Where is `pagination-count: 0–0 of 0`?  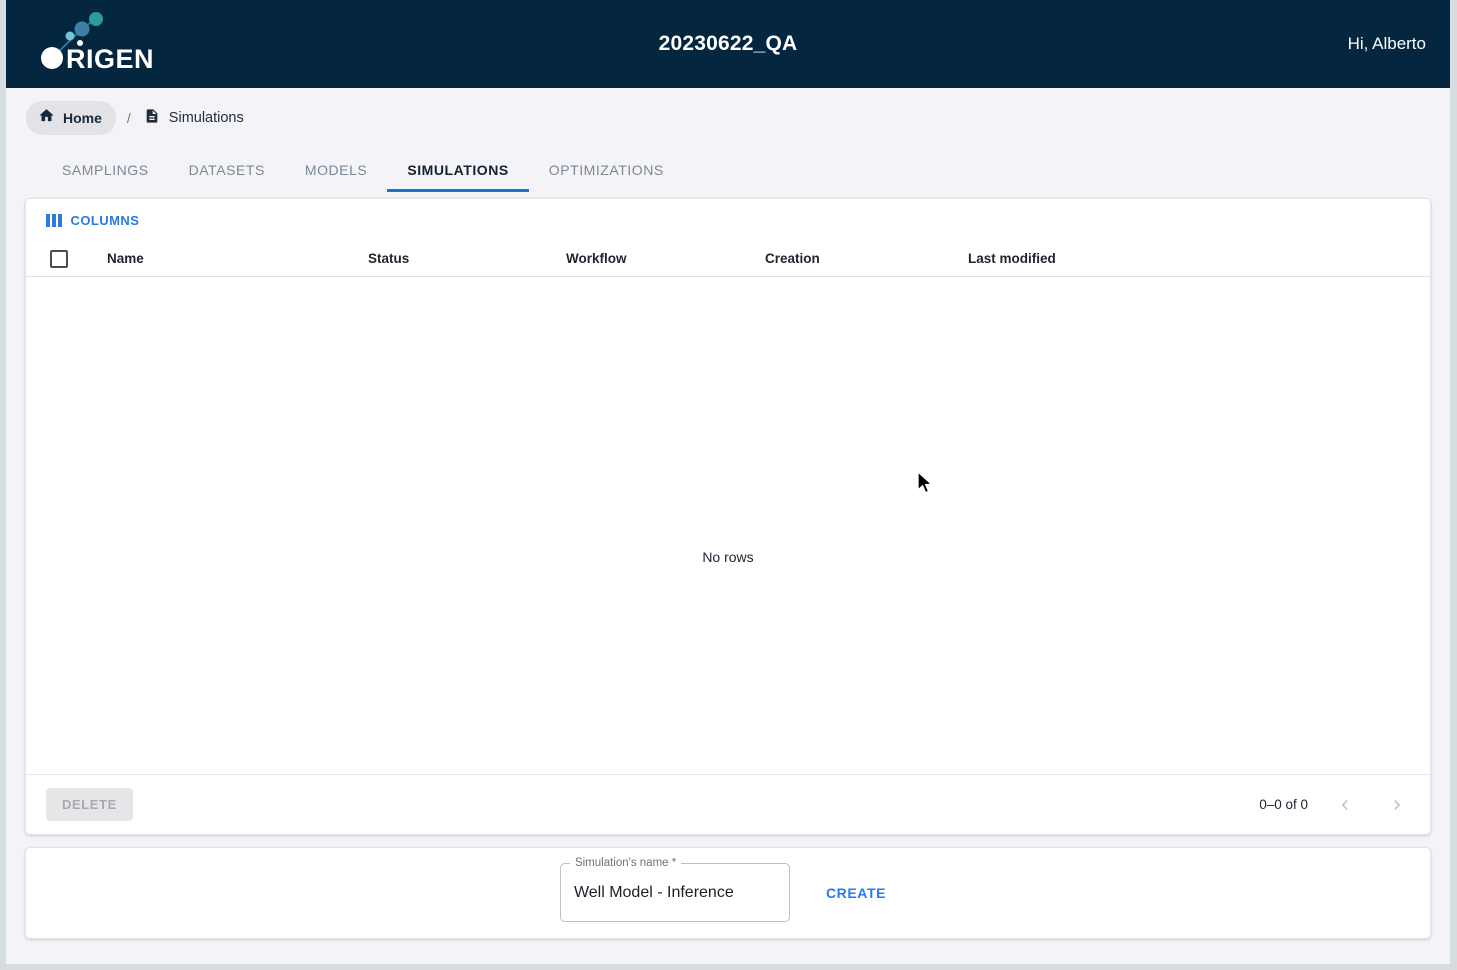
pagination-count: 0–0 of 0 is located at coordinates (1283, 804).